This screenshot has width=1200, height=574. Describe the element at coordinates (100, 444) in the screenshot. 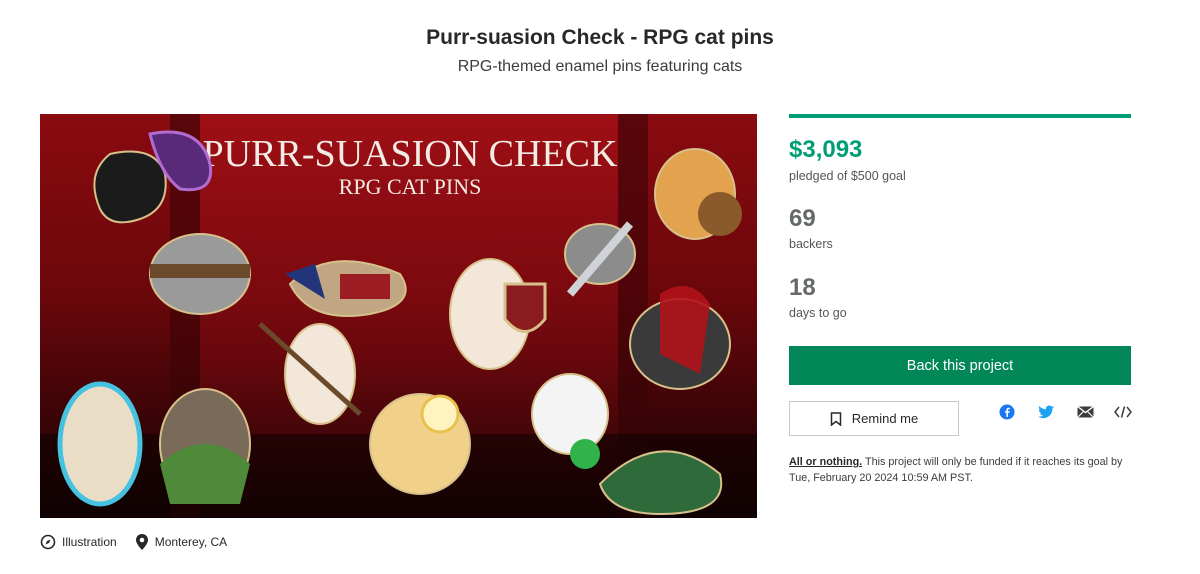

I see `pin-sorcerer-cat` at that location.